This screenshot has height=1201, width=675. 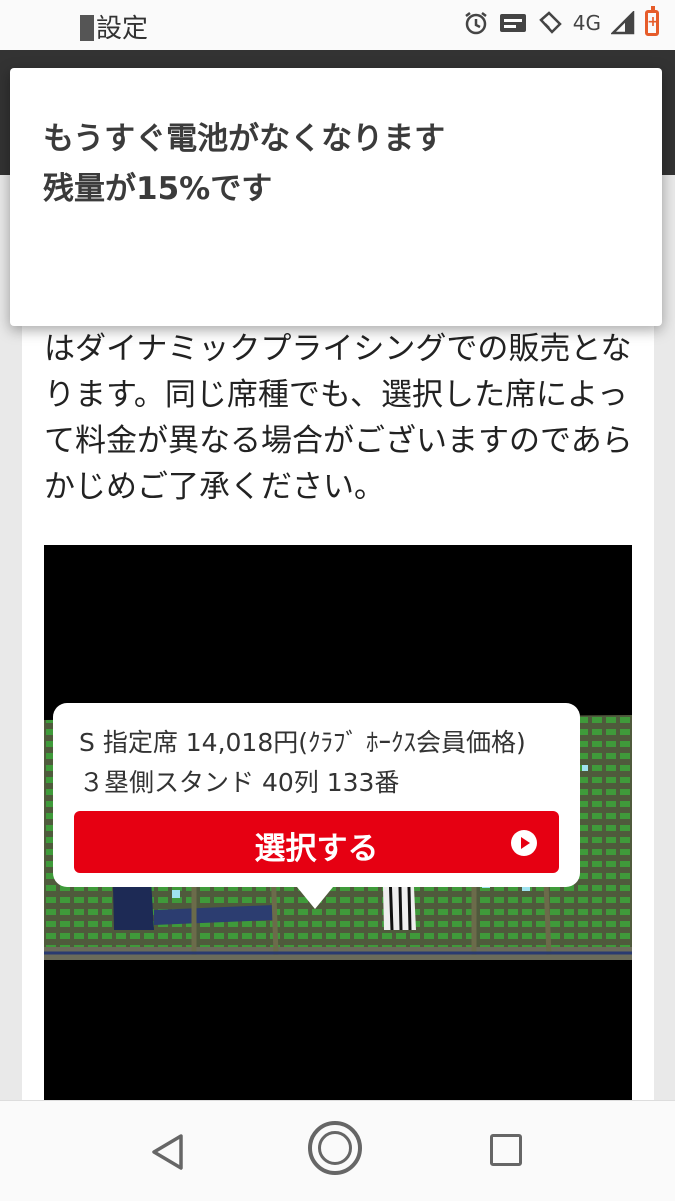 I want to click on select-seat-button: 選択する, so click(x=316, y=842).